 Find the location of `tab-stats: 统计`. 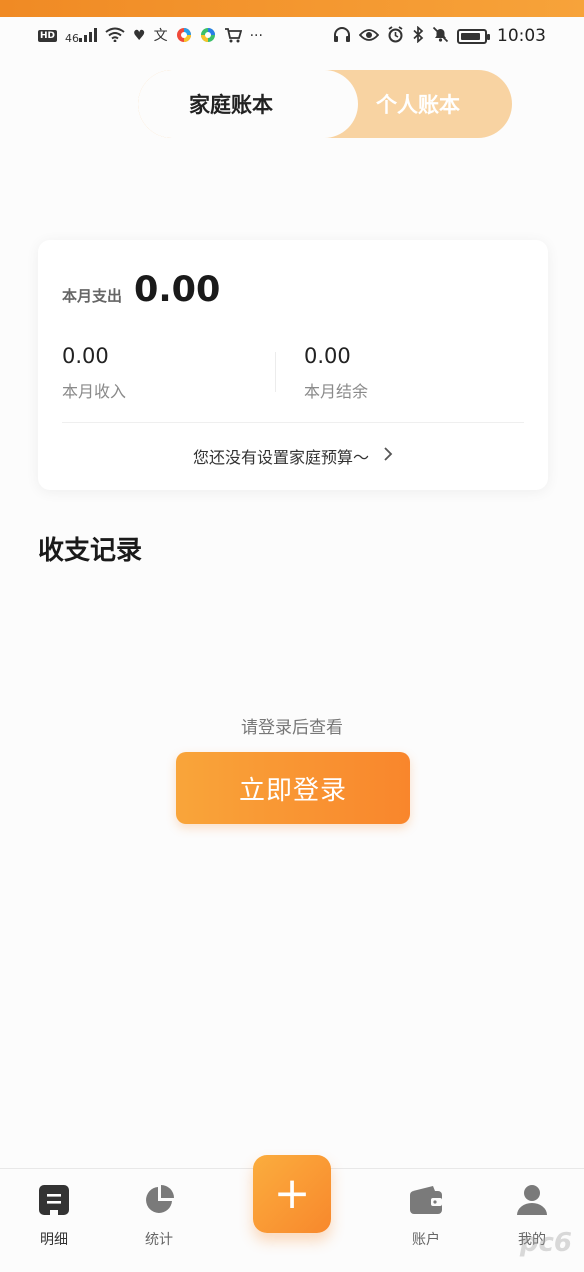

tab-stats: 统计 is located at coordinates (159, 1216).